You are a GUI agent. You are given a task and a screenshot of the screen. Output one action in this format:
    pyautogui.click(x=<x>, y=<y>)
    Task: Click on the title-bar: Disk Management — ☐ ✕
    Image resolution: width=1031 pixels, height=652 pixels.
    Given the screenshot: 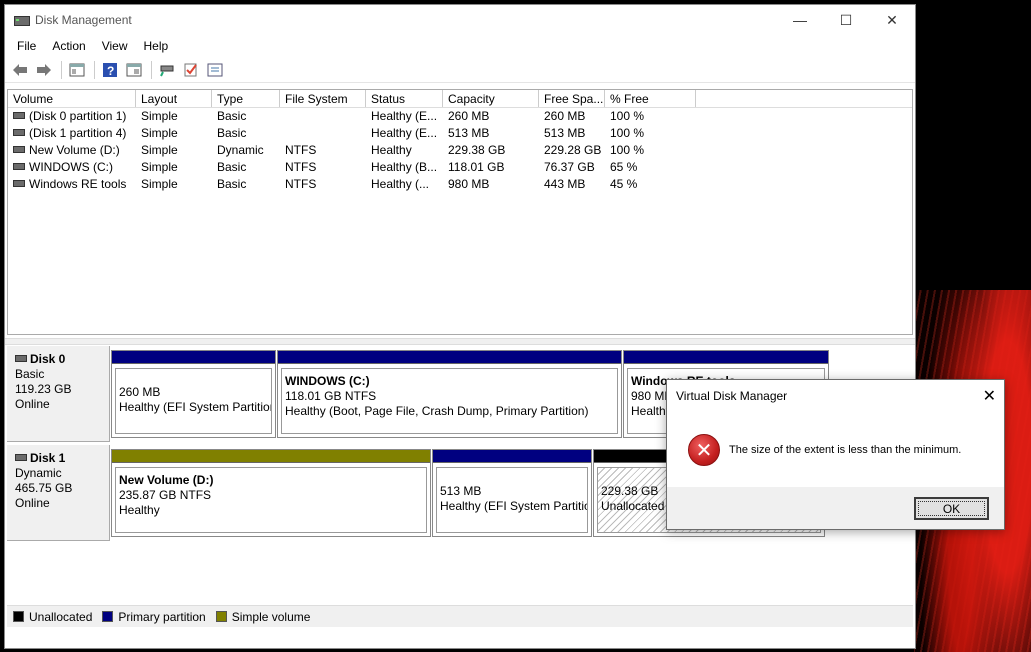 What is the action you would take?
    pyautogui.click(x=460, y=20)
    